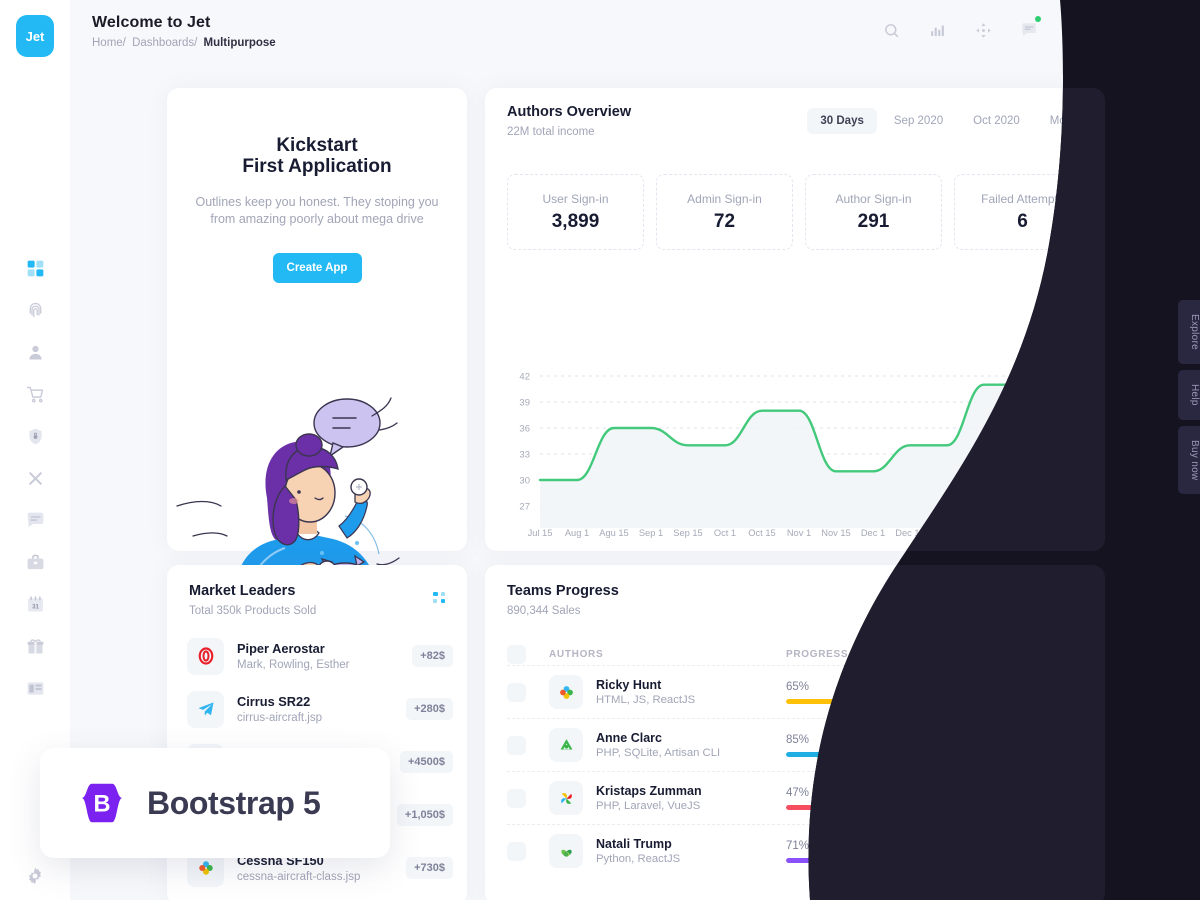 The width and height of the screenshot is (1200, 900). Describe the element at coordinates (873, 533) in the screenshot. I see `svg-text: Dec 1` at that location.